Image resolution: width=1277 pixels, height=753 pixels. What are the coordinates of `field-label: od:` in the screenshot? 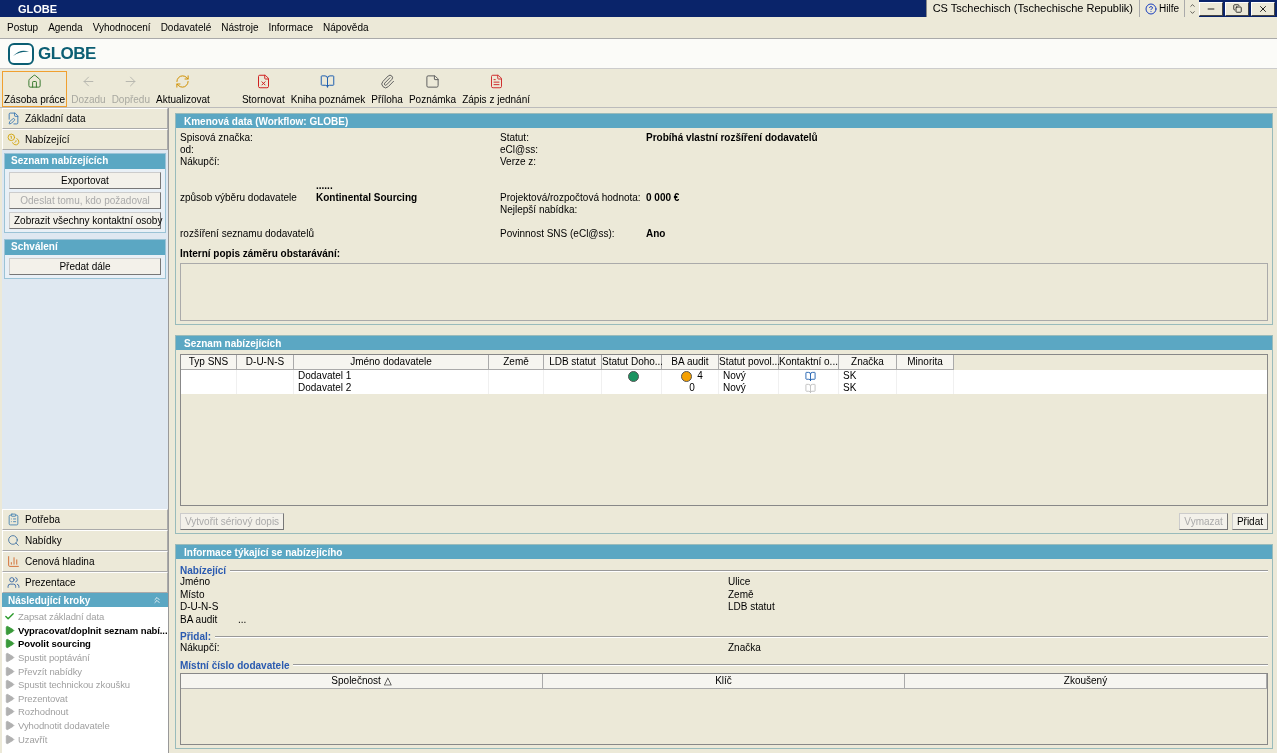 It's located at (187, 150).